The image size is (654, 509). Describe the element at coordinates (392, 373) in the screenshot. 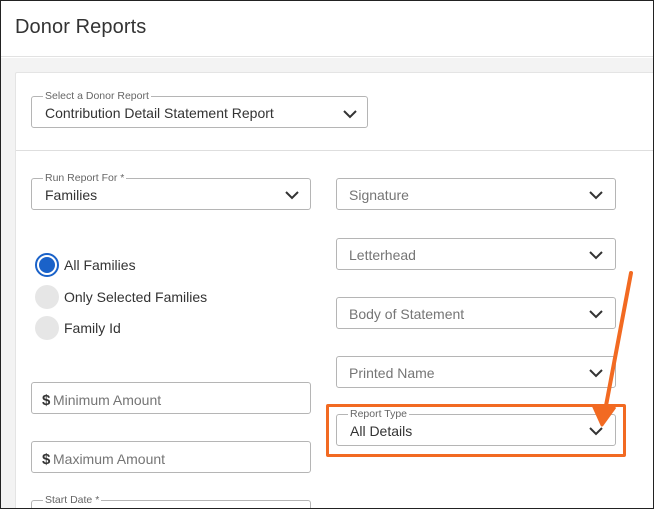

I see `printed-name-placeholder: Printed Name` at that location.